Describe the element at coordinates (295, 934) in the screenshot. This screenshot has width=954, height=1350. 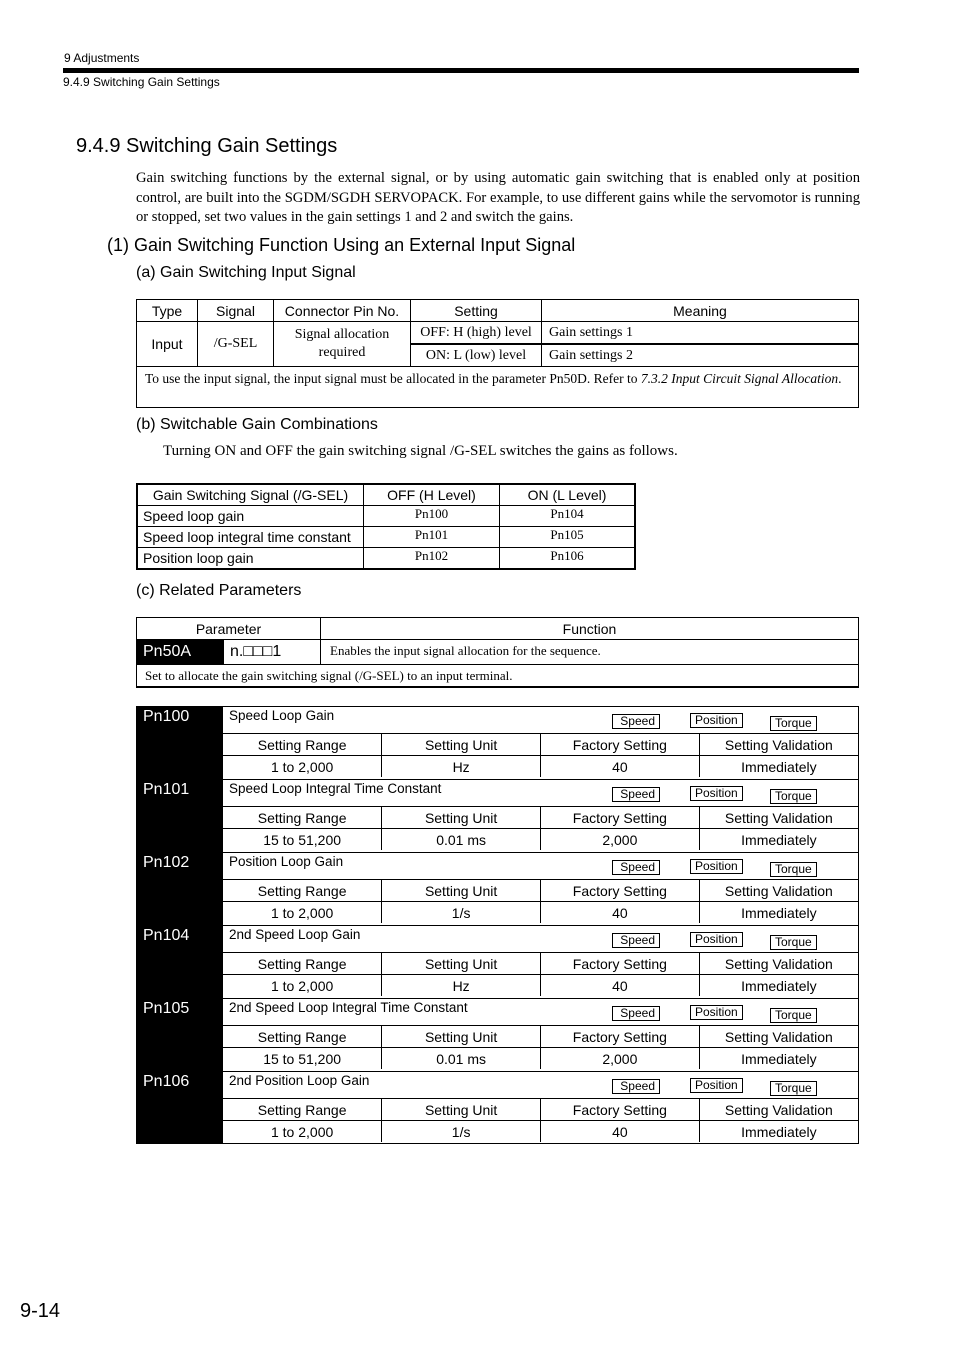
I see `parameter-name: 2nd Speed Loop Gain` at that location.